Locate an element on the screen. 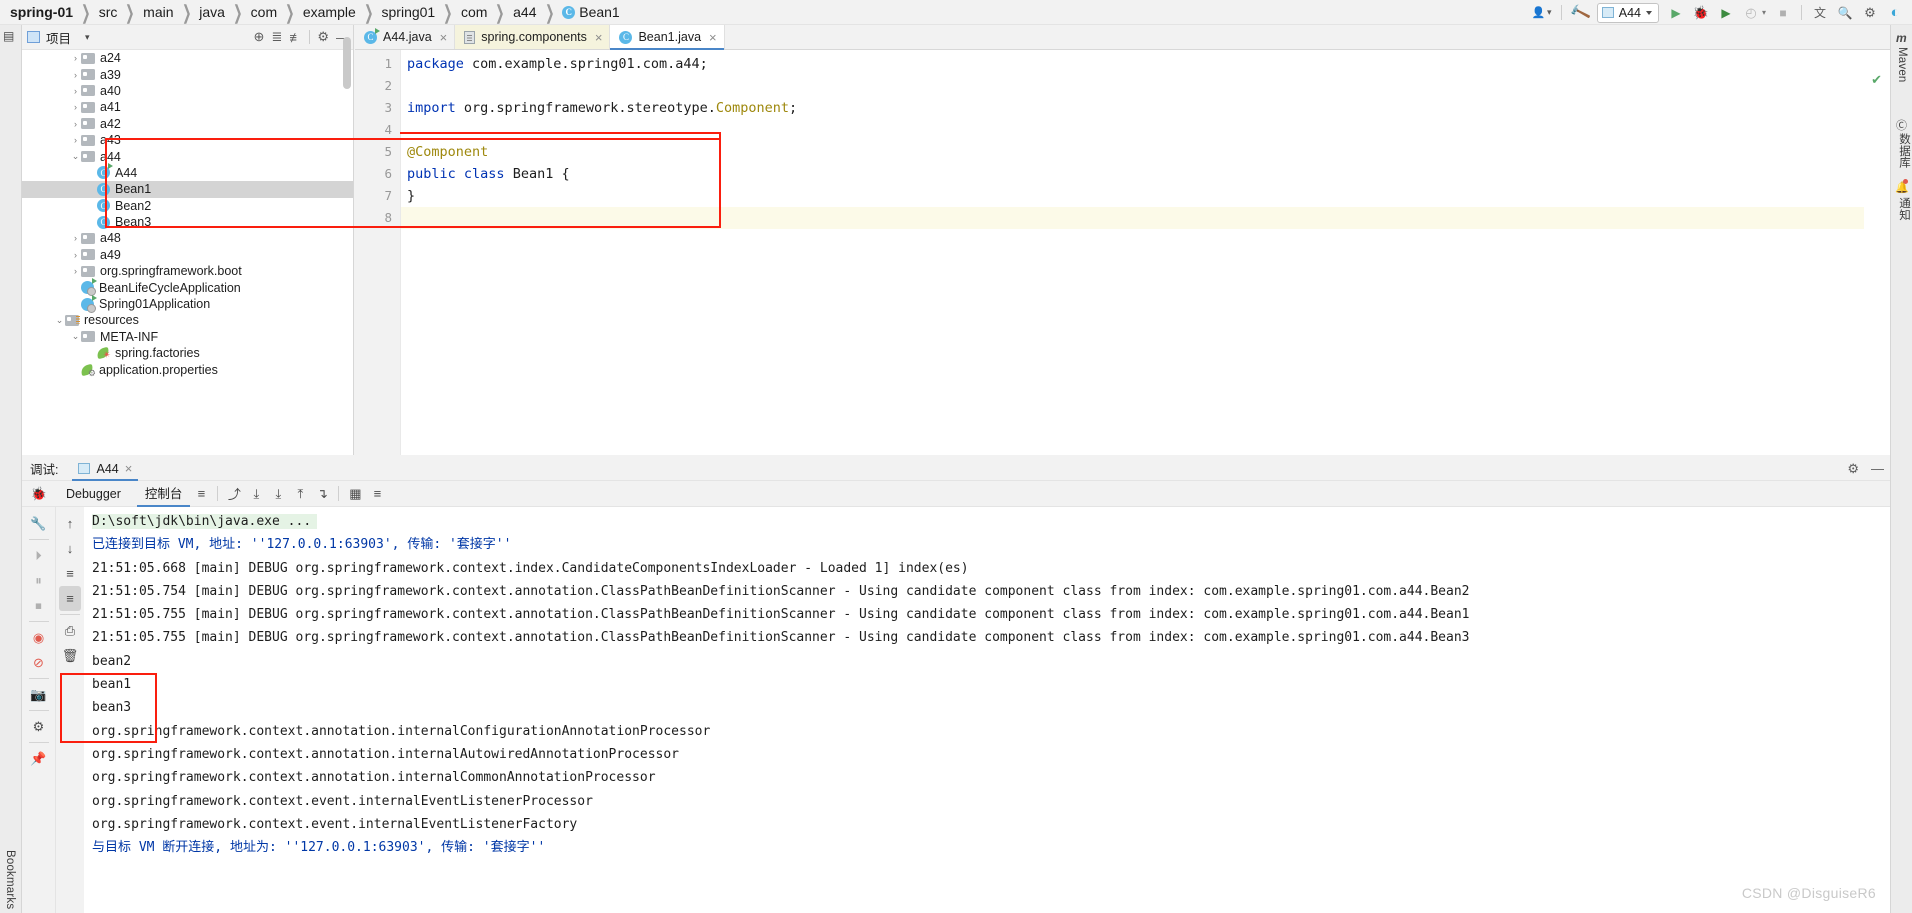 This screenshot has height=913, width=1912. breadcrumb-item-class: C Bean1 is located at coordinates (590, 12).